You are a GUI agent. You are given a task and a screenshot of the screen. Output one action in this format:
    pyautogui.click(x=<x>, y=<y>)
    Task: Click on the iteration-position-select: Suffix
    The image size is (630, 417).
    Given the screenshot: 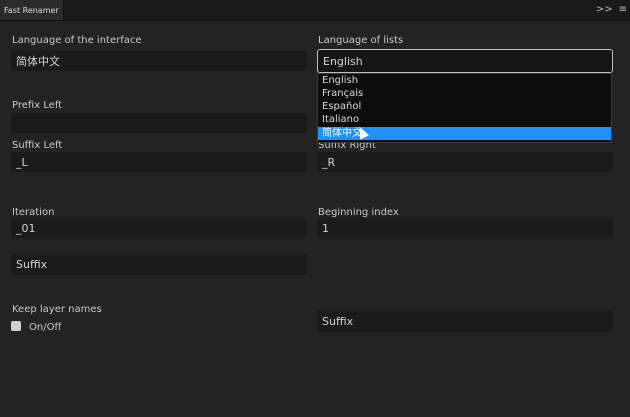 What is the action you would take?
    pyautogui.click(x=159, y=264)
    